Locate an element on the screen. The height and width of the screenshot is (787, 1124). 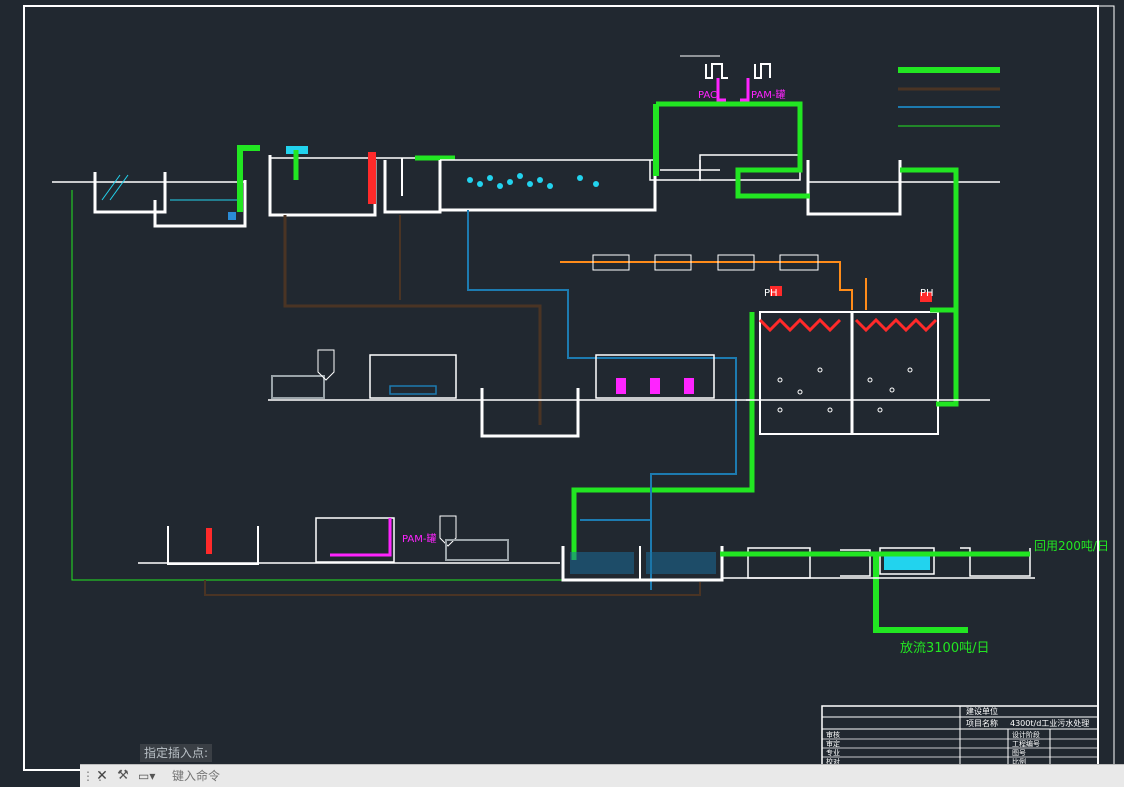
title-row-2: 审定 is located at coordinates (833, 743).